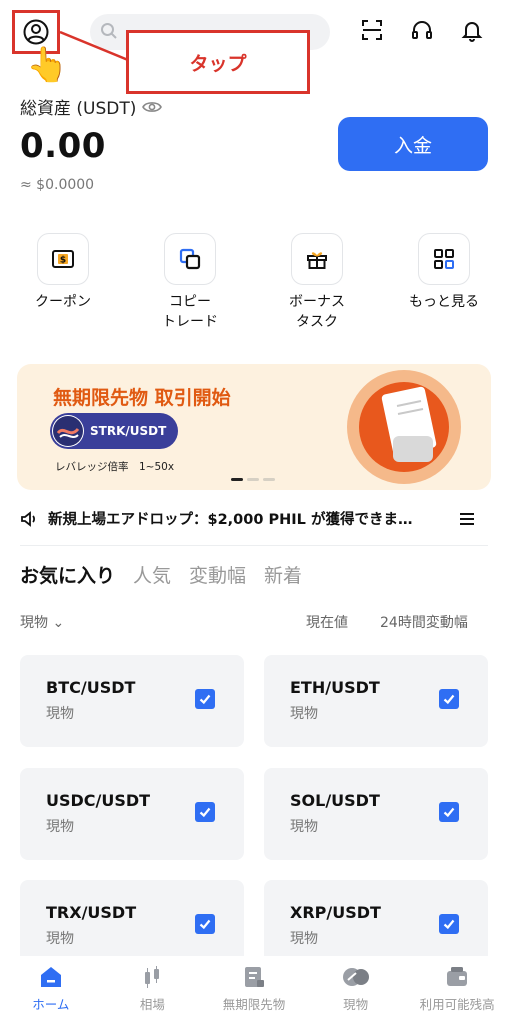 The image size is (508, 1024). I want to click on copy-trade-button, so click(190, 259).